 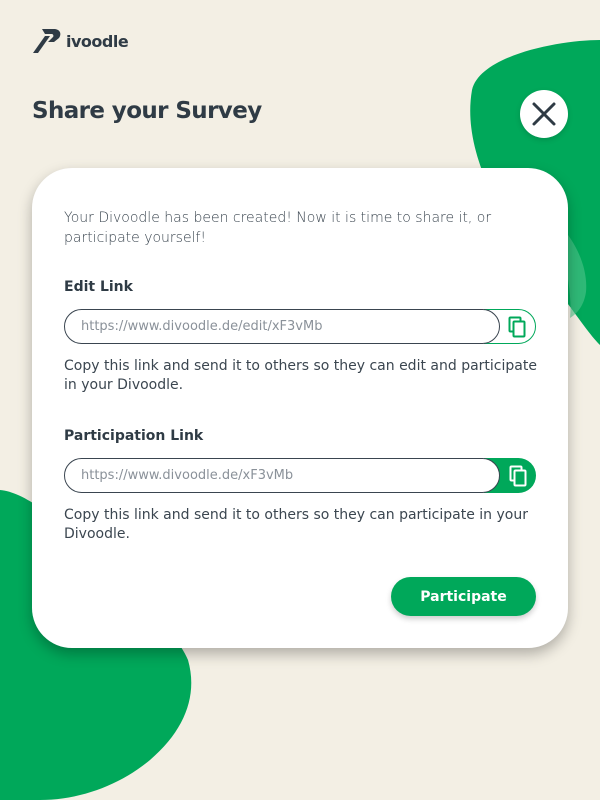 I want to click on edit-link-label: Edit Link, so click(x=98, y=287).